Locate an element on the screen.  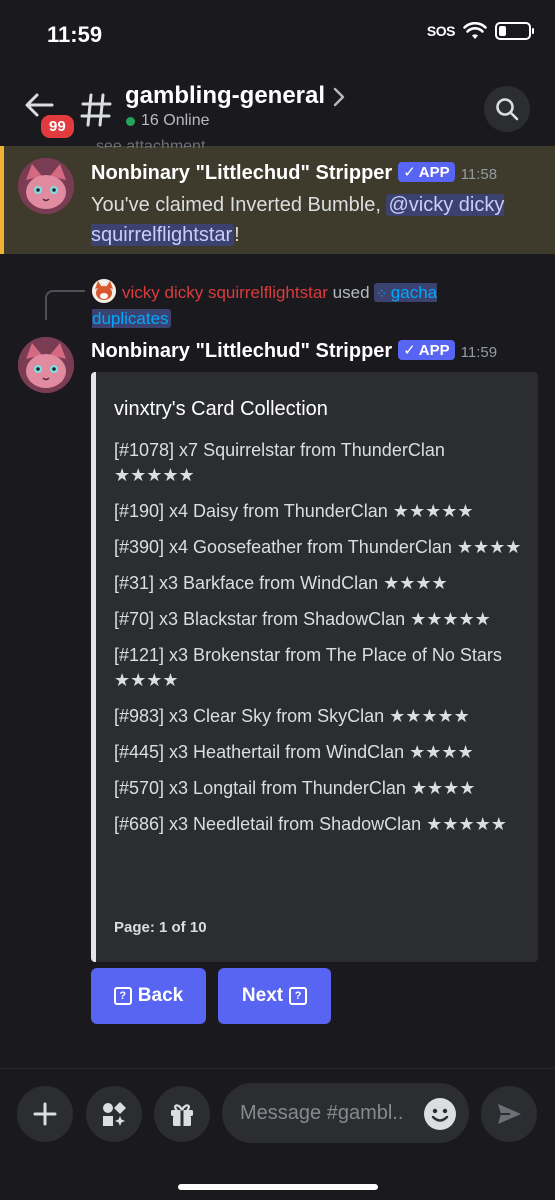
search-icon is located at coordinates (507, 109).